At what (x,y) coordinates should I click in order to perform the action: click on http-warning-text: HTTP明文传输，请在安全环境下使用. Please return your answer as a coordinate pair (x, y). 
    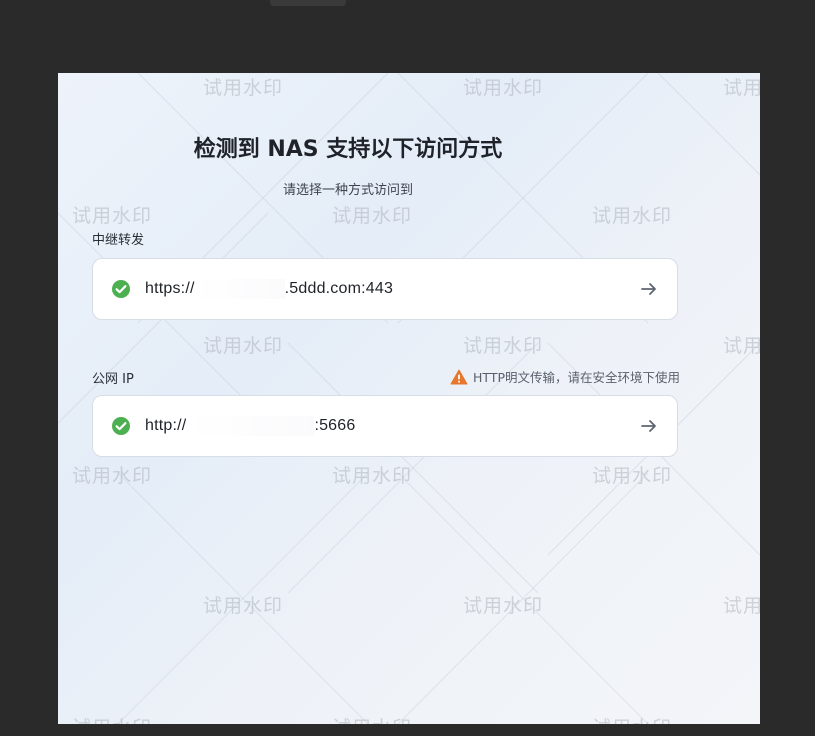
    Looking at the image, I should click on (576, 377).